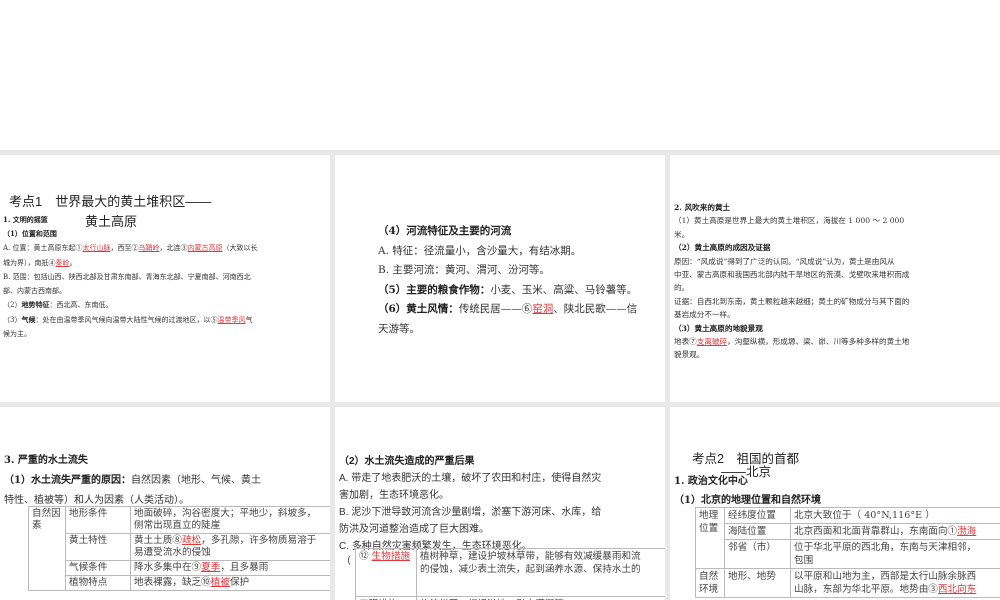 Image resolution: width=1000 pixels, height=600 pixels. I want to click on text-run: 候为主。, so click(17, 334).